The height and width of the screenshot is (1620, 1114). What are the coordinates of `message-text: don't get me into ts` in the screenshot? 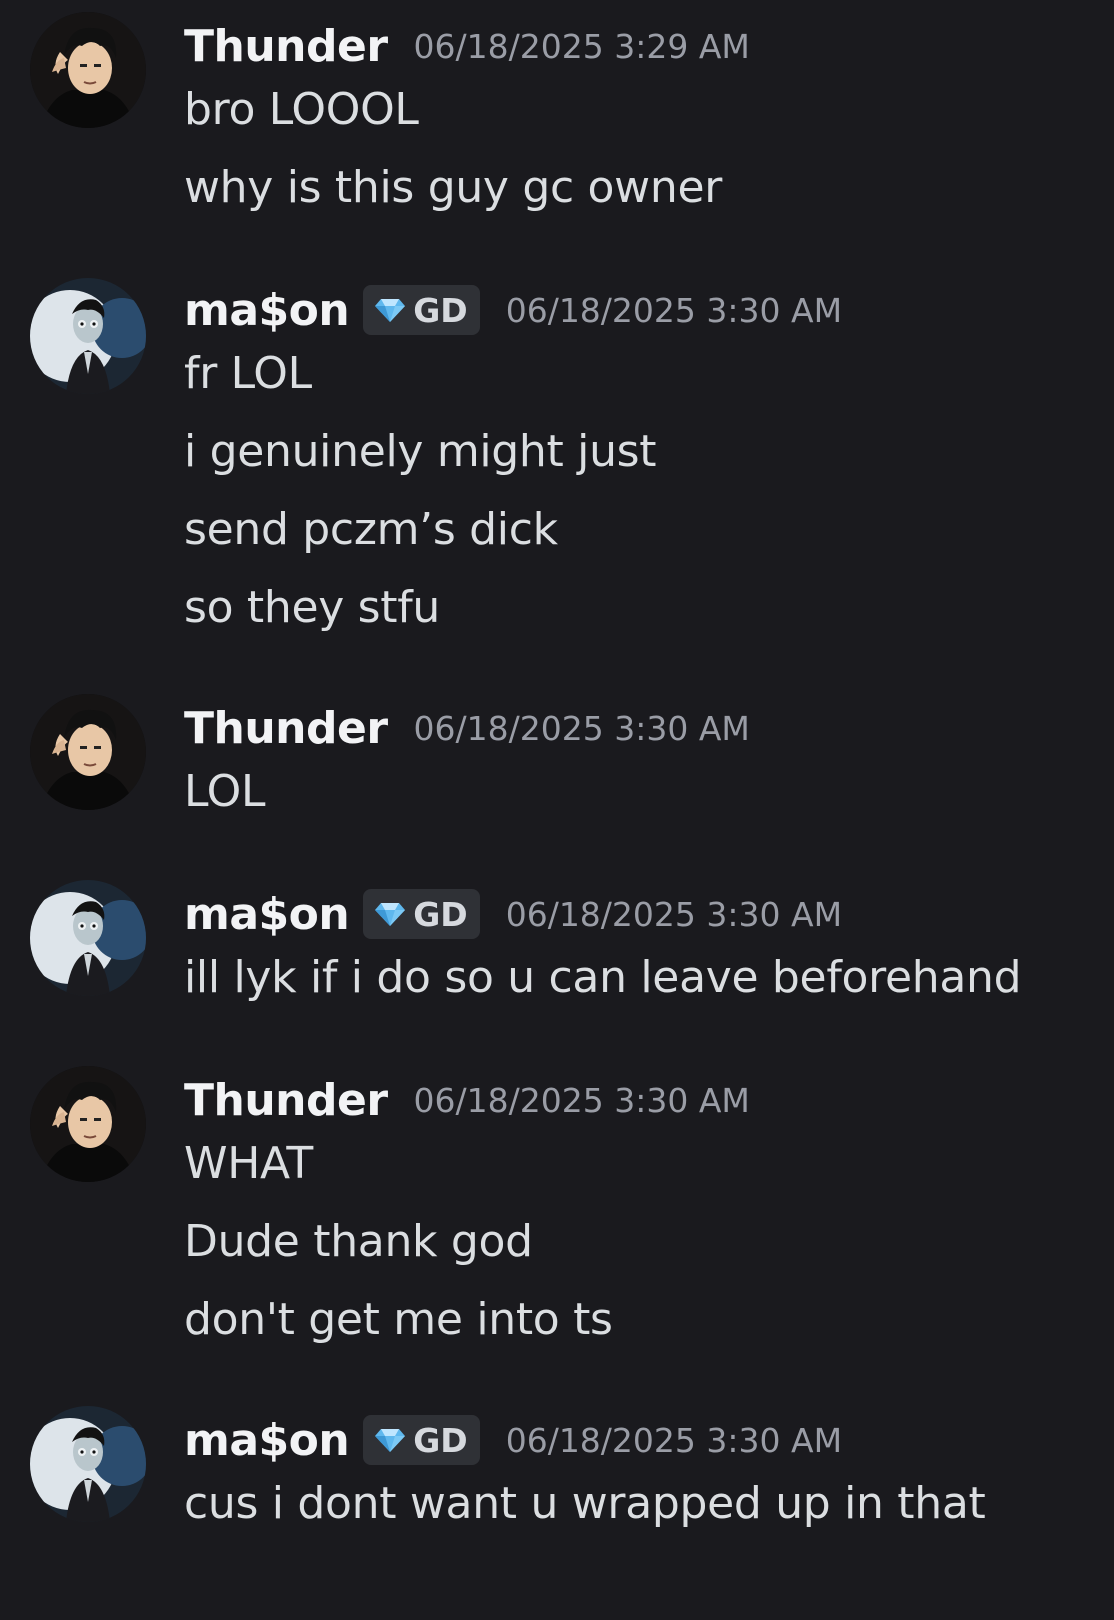 It's located at (398, 1319).